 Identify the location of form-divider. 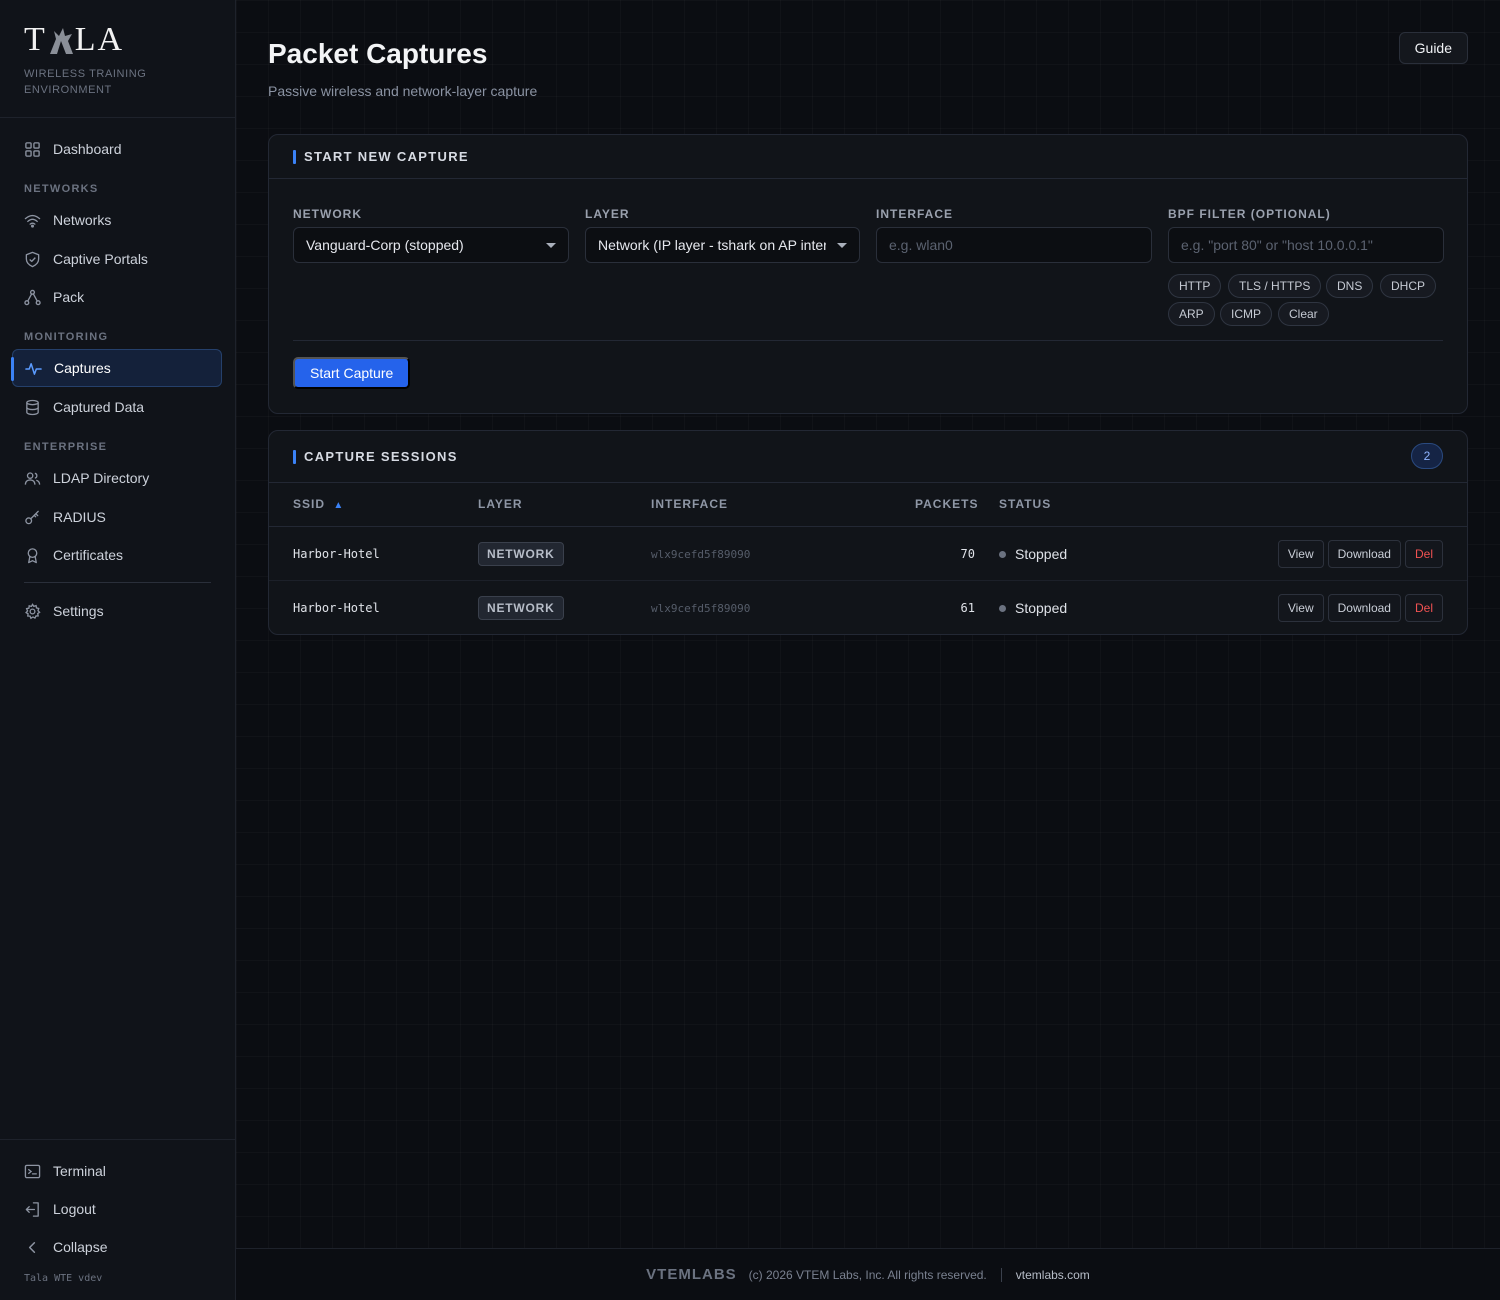
(868, 340).